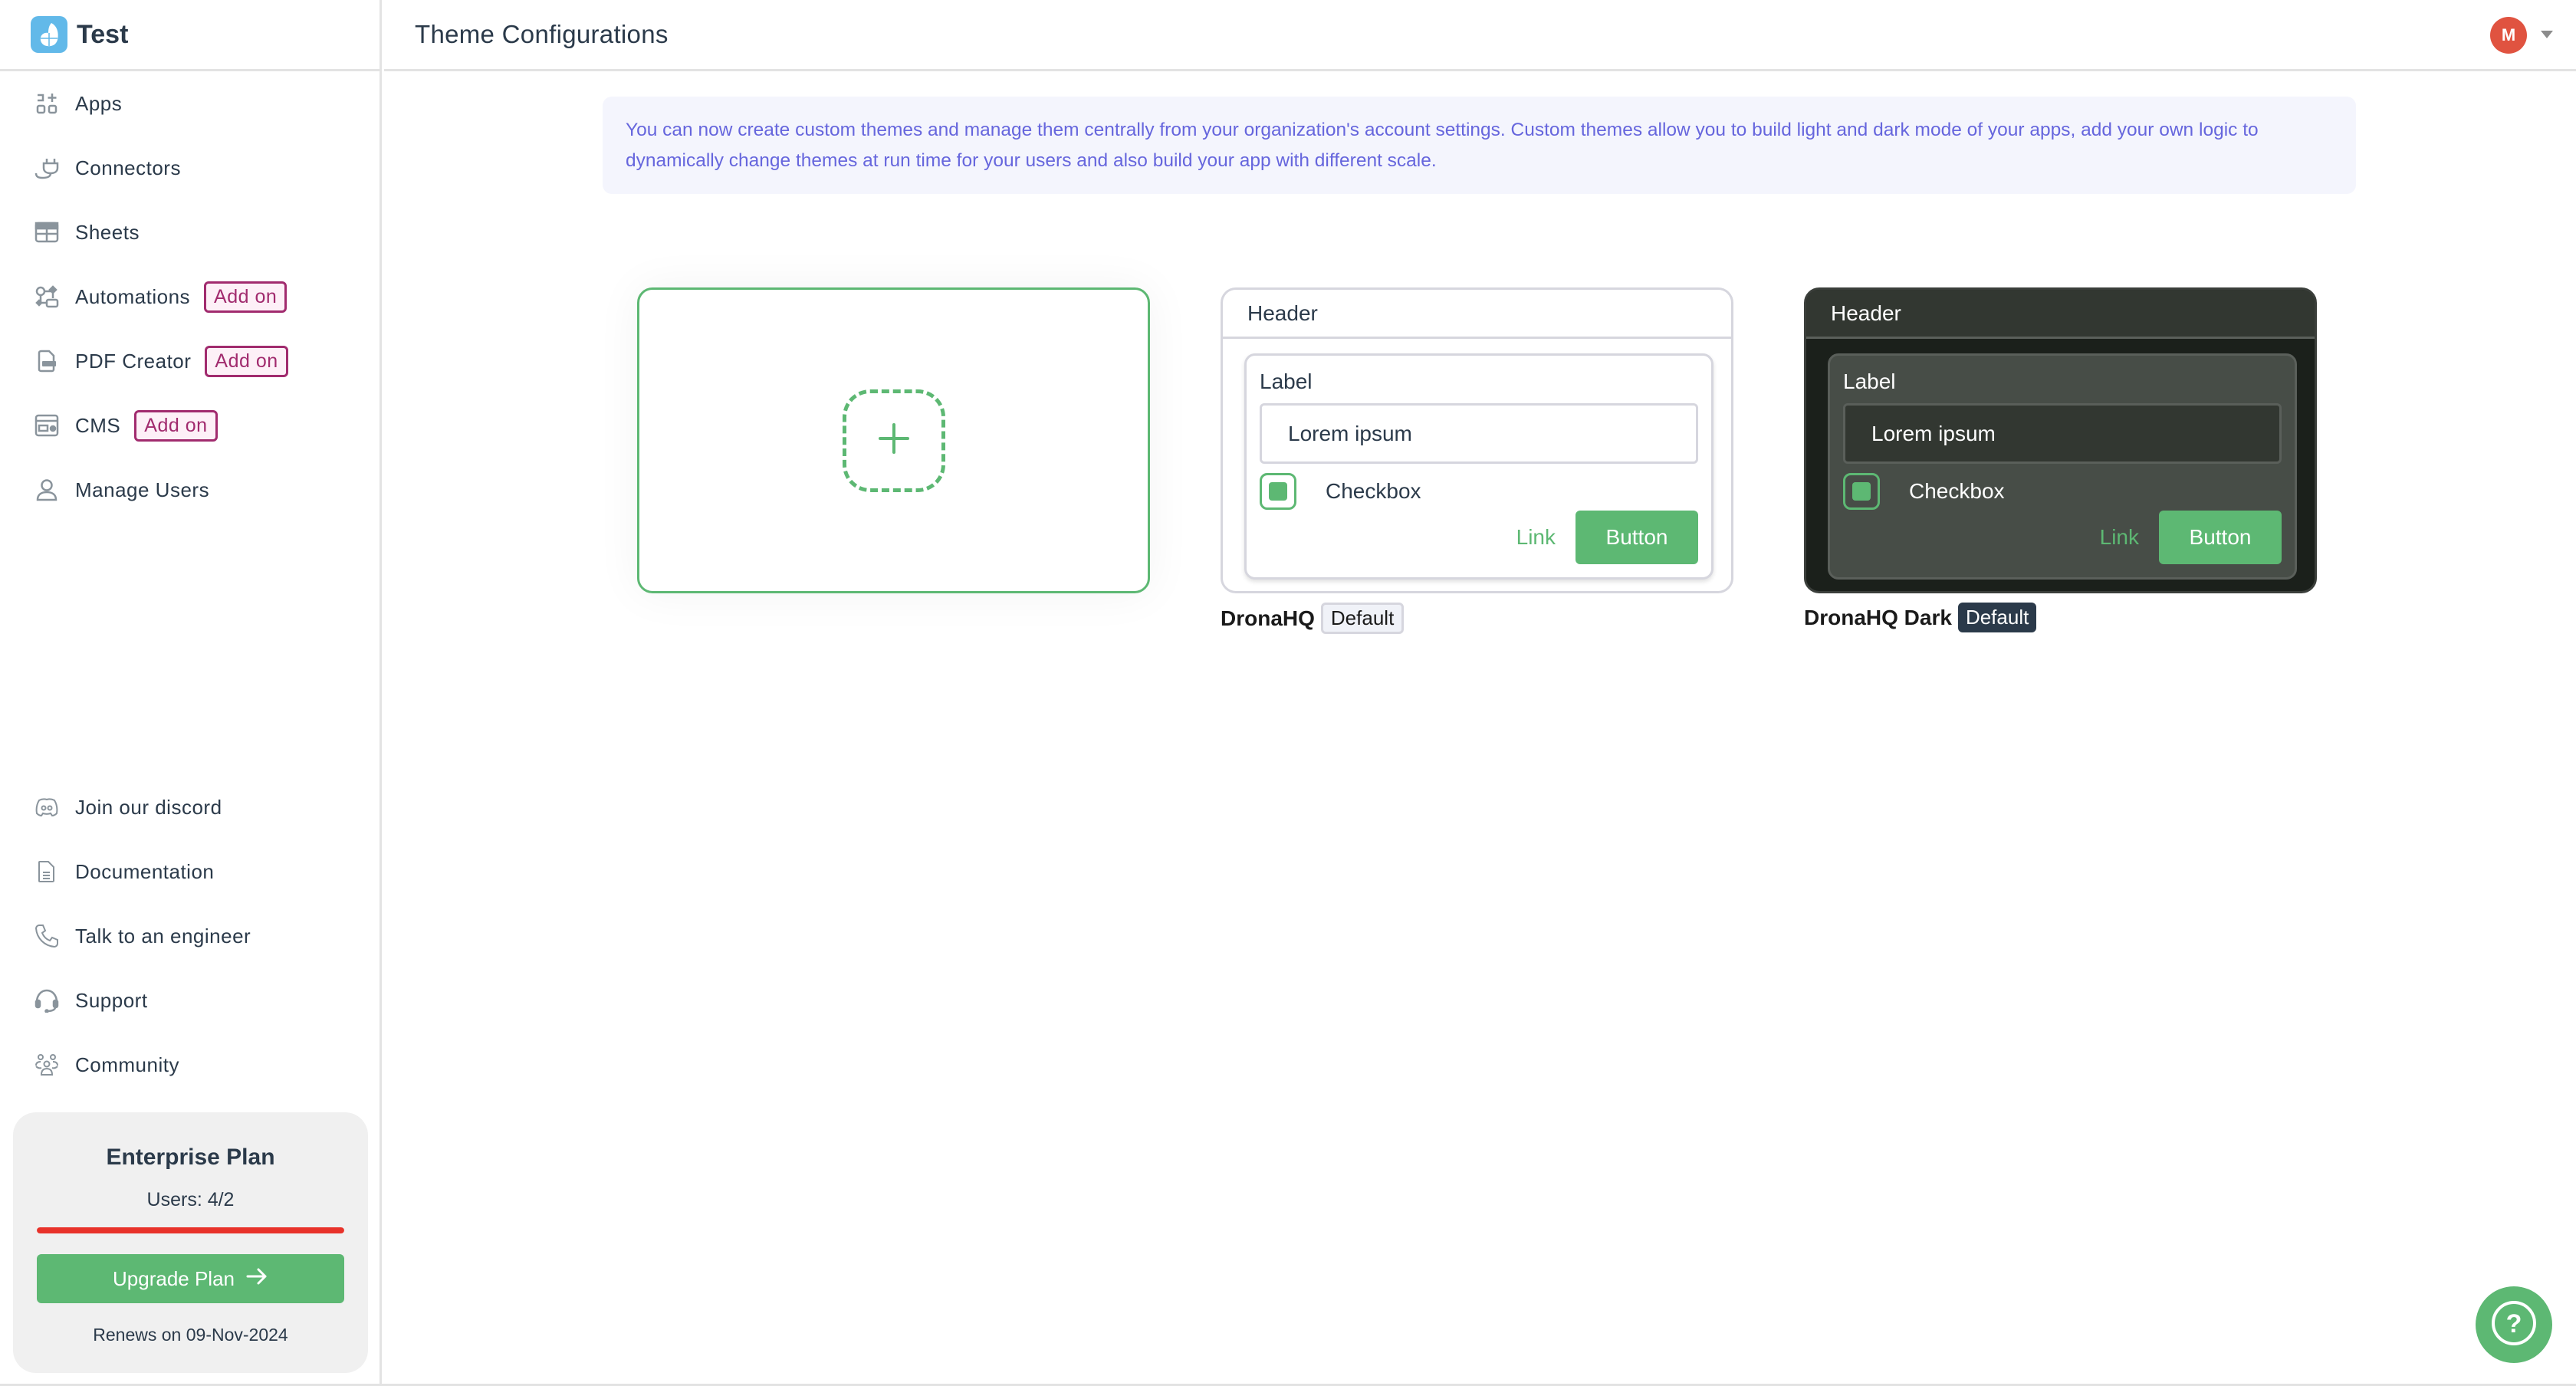  What do you see at coordinates (47, 872) in the screenshot?
I see `document-icon` at bounding box center [47, 872].